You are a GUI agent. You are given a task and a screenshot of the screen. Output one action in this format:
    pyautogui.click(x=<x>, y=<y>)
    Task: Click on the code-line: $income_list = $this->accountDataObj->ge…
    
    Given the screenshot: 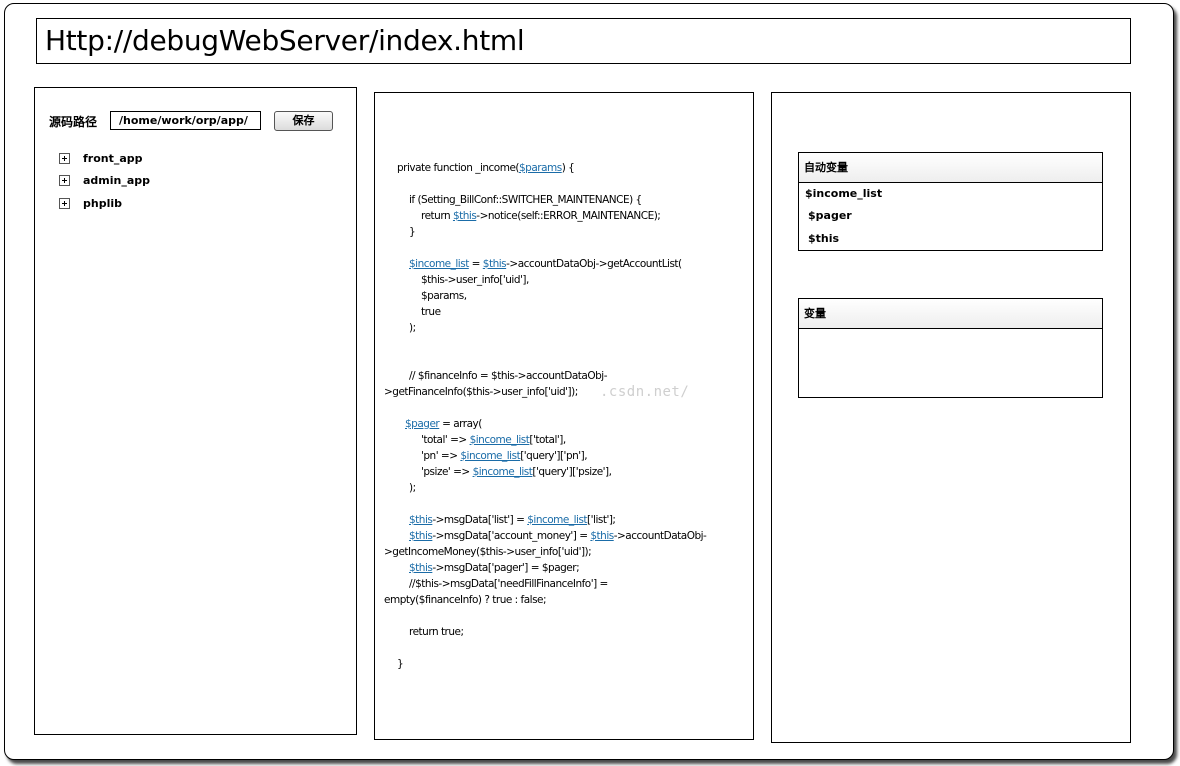 What is the action you would take?
    pyautogui.click(x=545, y=264)
    